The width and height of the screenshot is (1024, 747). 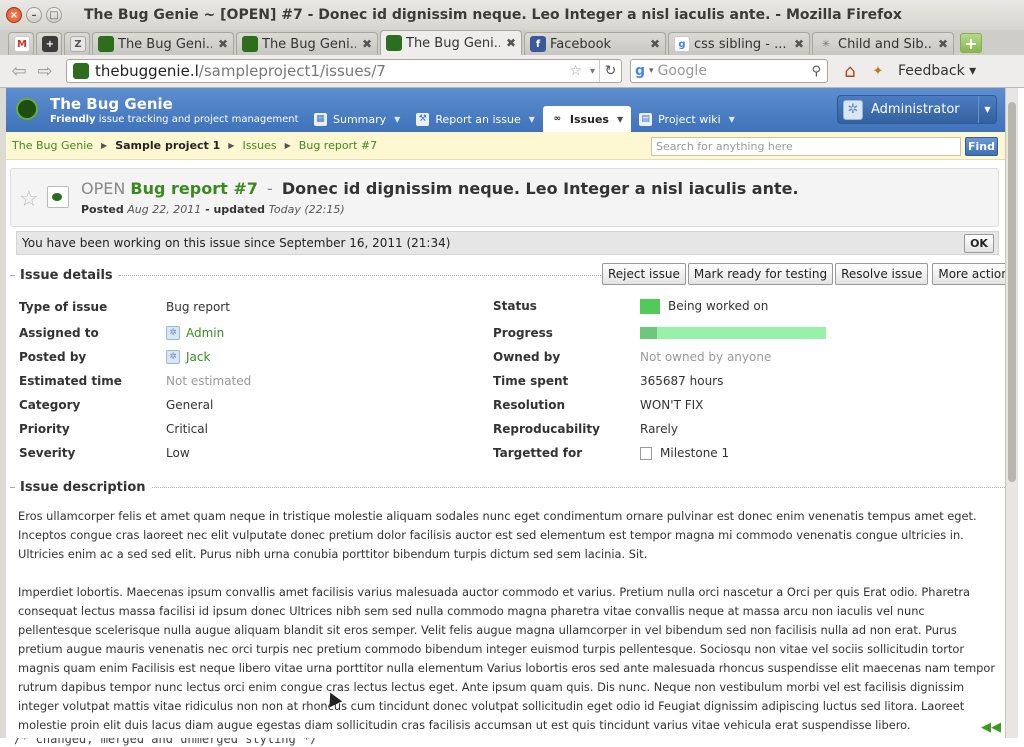 What do you see at coordinates (195, 333) in the screenshot?
I see `detail-value-assignee: ✲ Admin` at bounding box center [195, 333].